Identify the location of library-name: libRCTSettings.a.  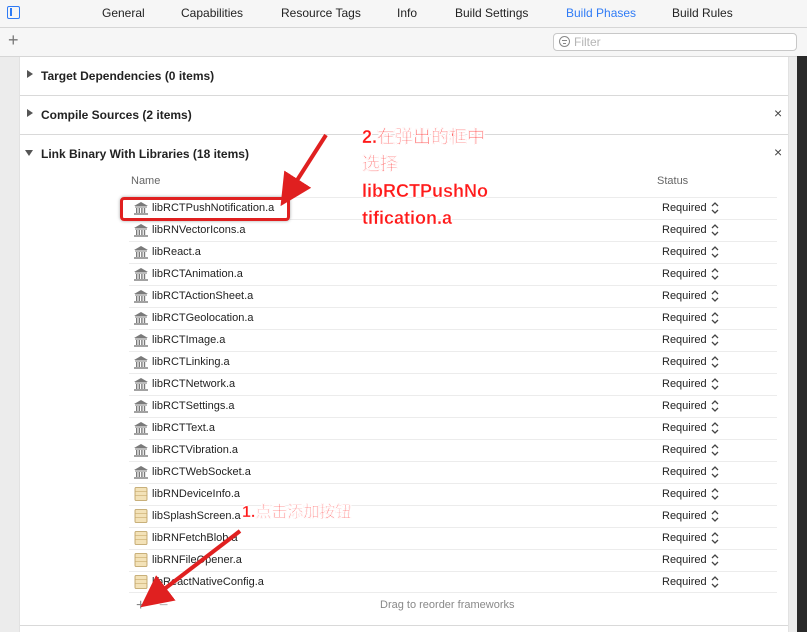
(193, 406).